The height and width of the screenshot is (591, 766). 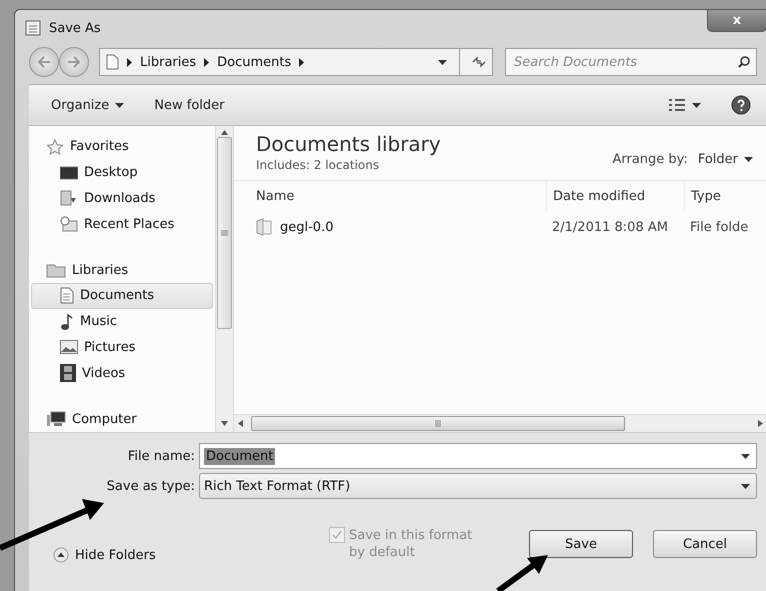 I want to click on hide-folders-button: Hide Folders, so click(x=104, y=555).